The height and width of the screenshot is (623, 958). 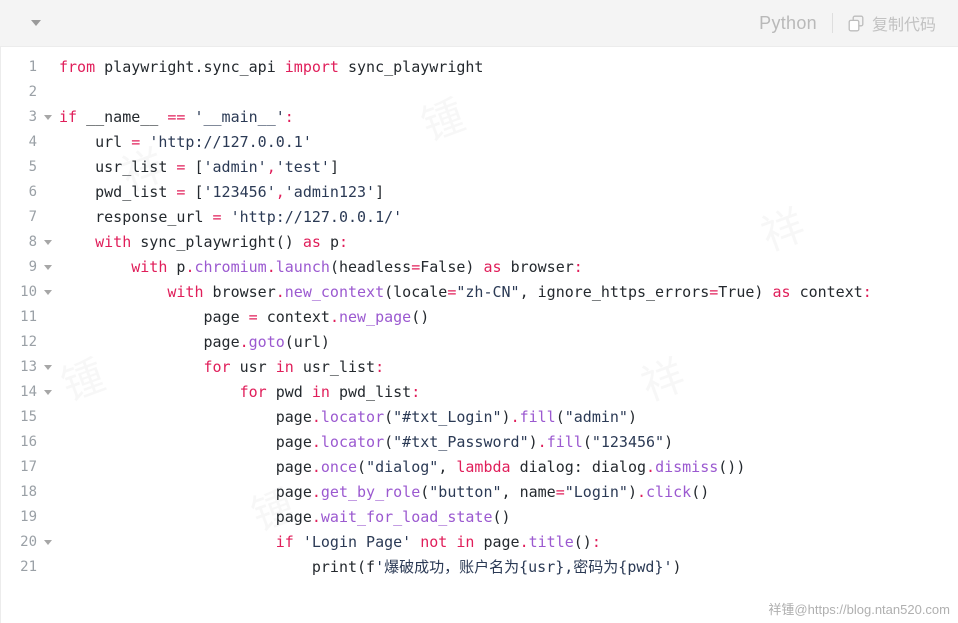 What do you see at coordinates (325, 392) in the screenshot?
I see `code-token: in` at bounding box center [325, 392].